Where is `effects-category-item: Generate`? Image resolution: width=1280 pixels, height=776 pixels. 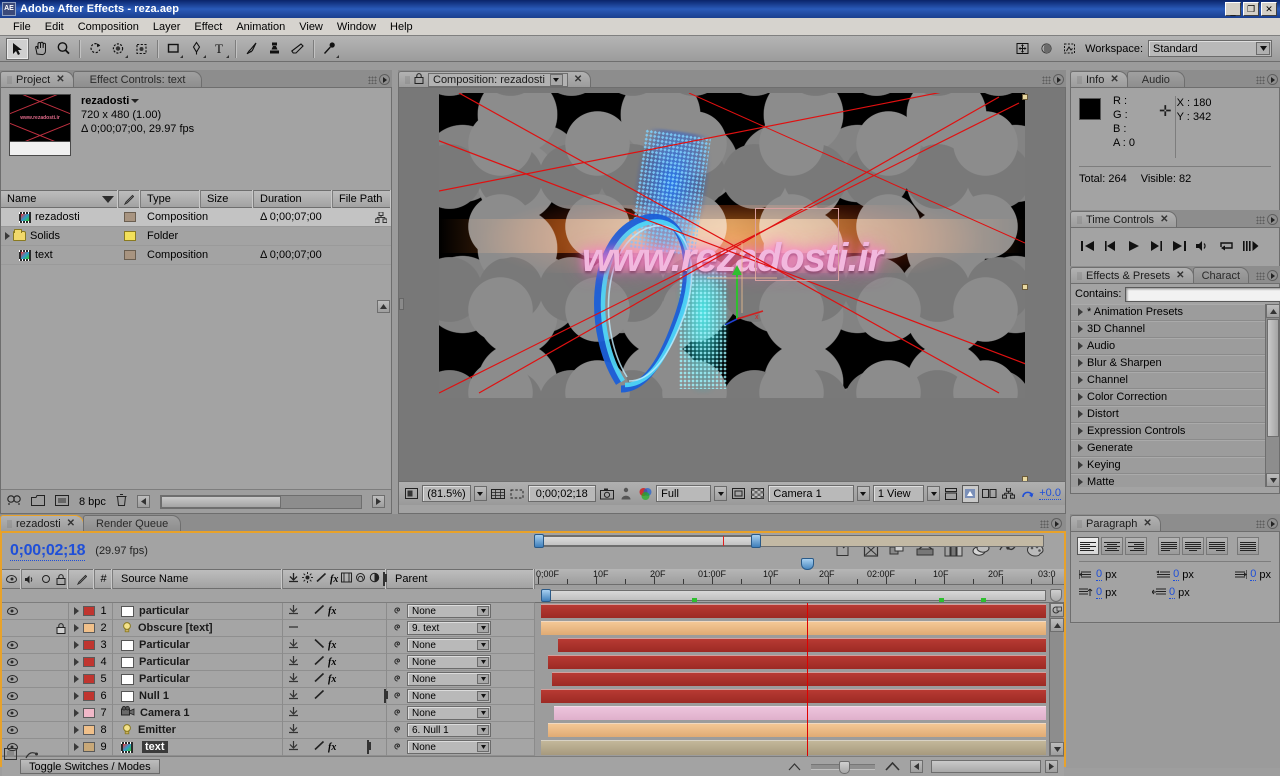 effects-category-item: Generate is located at coordinates (1175, 448).